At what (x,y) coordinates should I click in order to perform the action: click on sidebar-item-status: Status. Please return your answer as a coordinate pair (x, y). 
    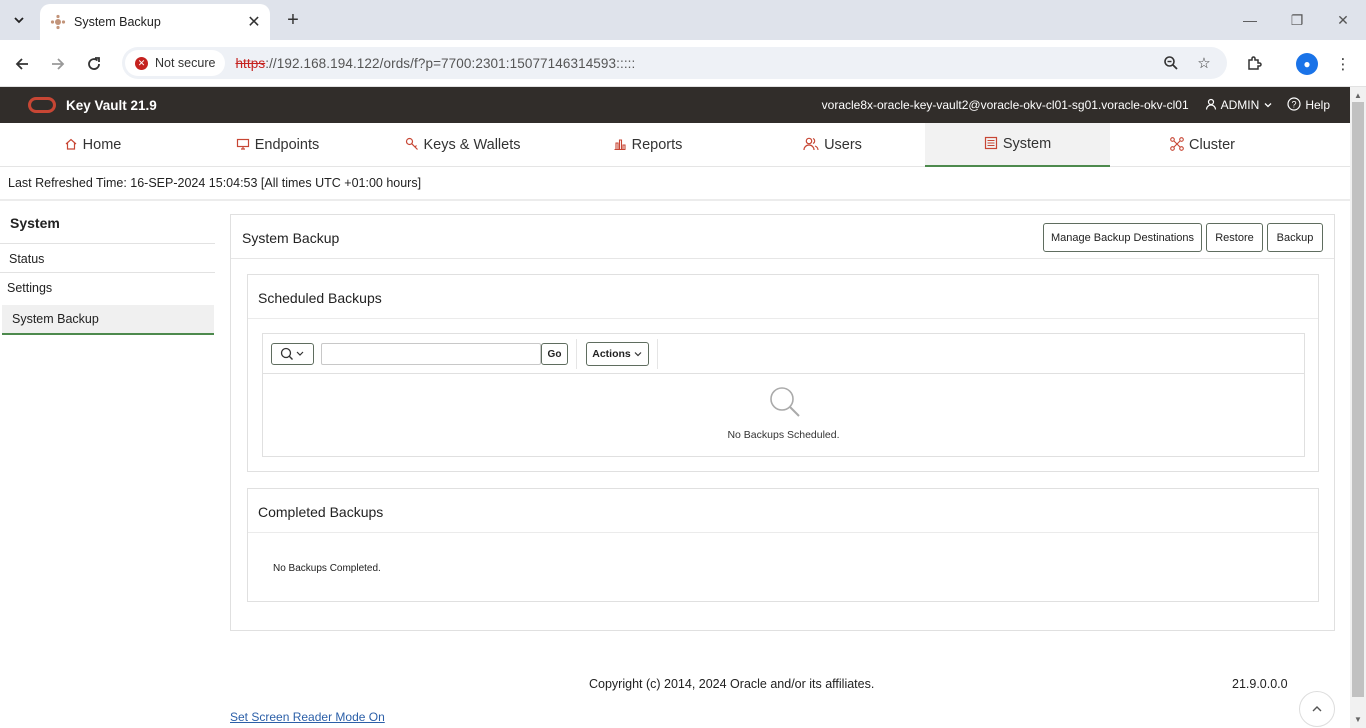
    Looking at the image, I should click on (107, 258).